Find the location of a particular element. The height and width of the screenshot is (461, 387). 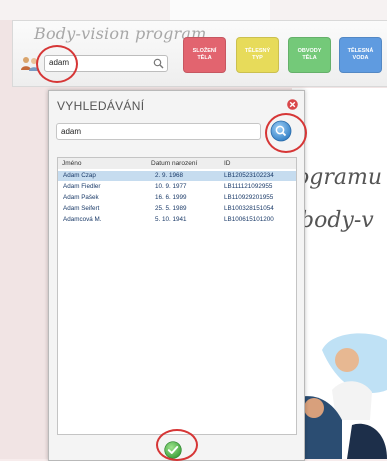

column-header-birth: Datum narození is located at coordinates (174, 163).